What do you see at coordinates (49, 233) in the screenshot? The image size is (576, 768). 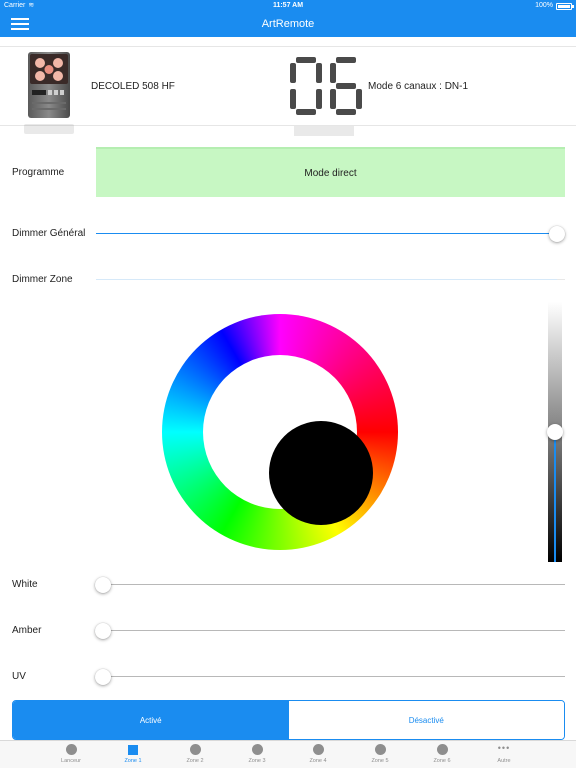 I see `dimmer-general-label: Dimmer Général` at bounding box center [49, 233].